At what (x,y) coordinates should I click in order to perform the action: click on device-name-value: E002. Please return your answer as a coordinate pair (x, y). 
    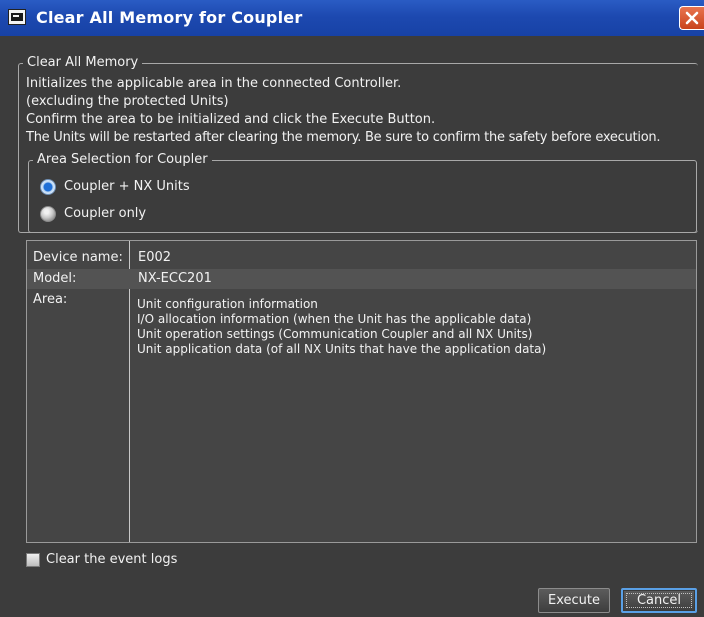
    Looking at the image, I should click on (155, 257).